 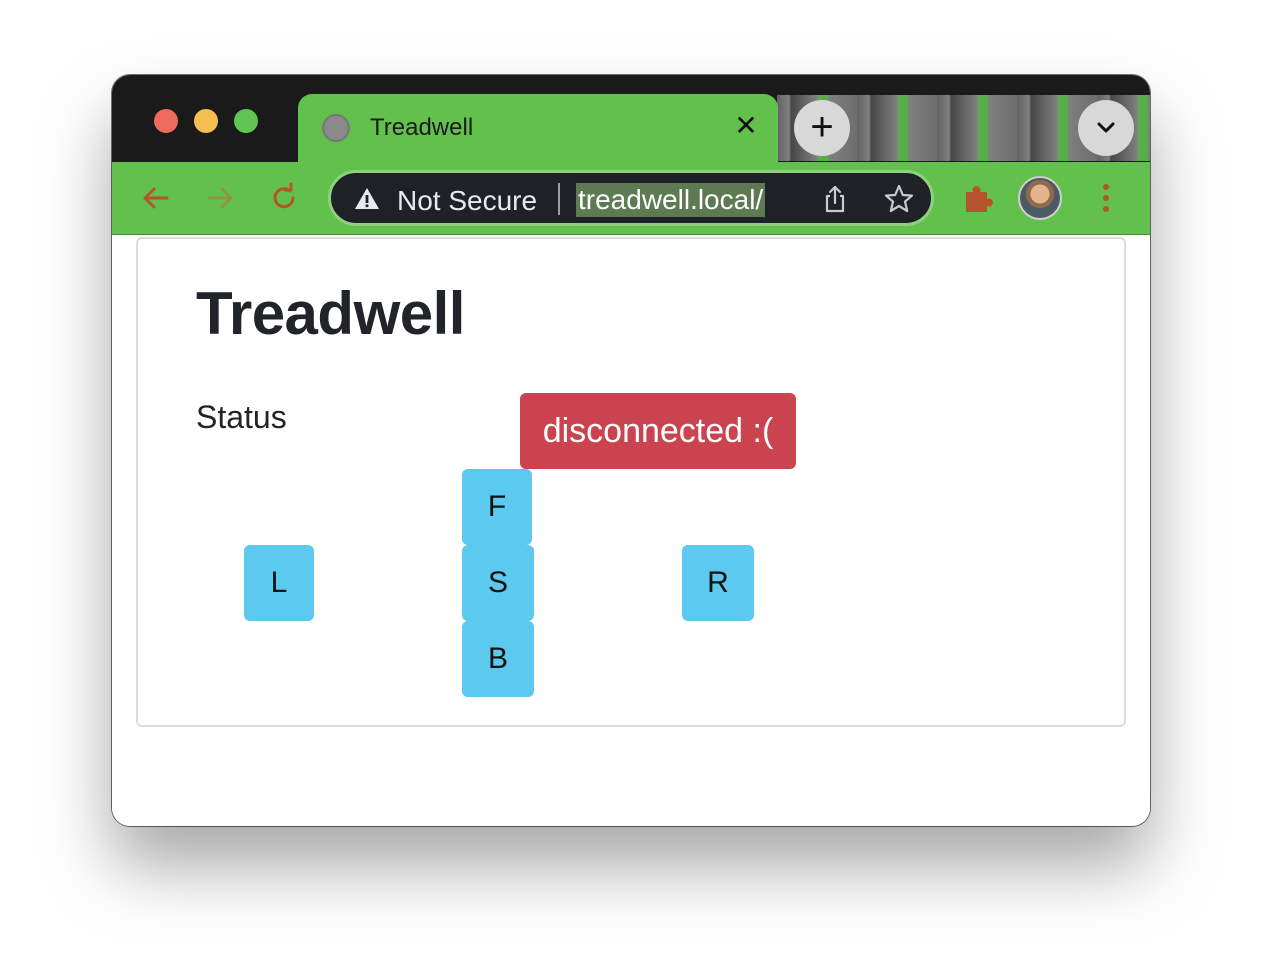 I want to click on avatar, so click(x=1040, y=198).